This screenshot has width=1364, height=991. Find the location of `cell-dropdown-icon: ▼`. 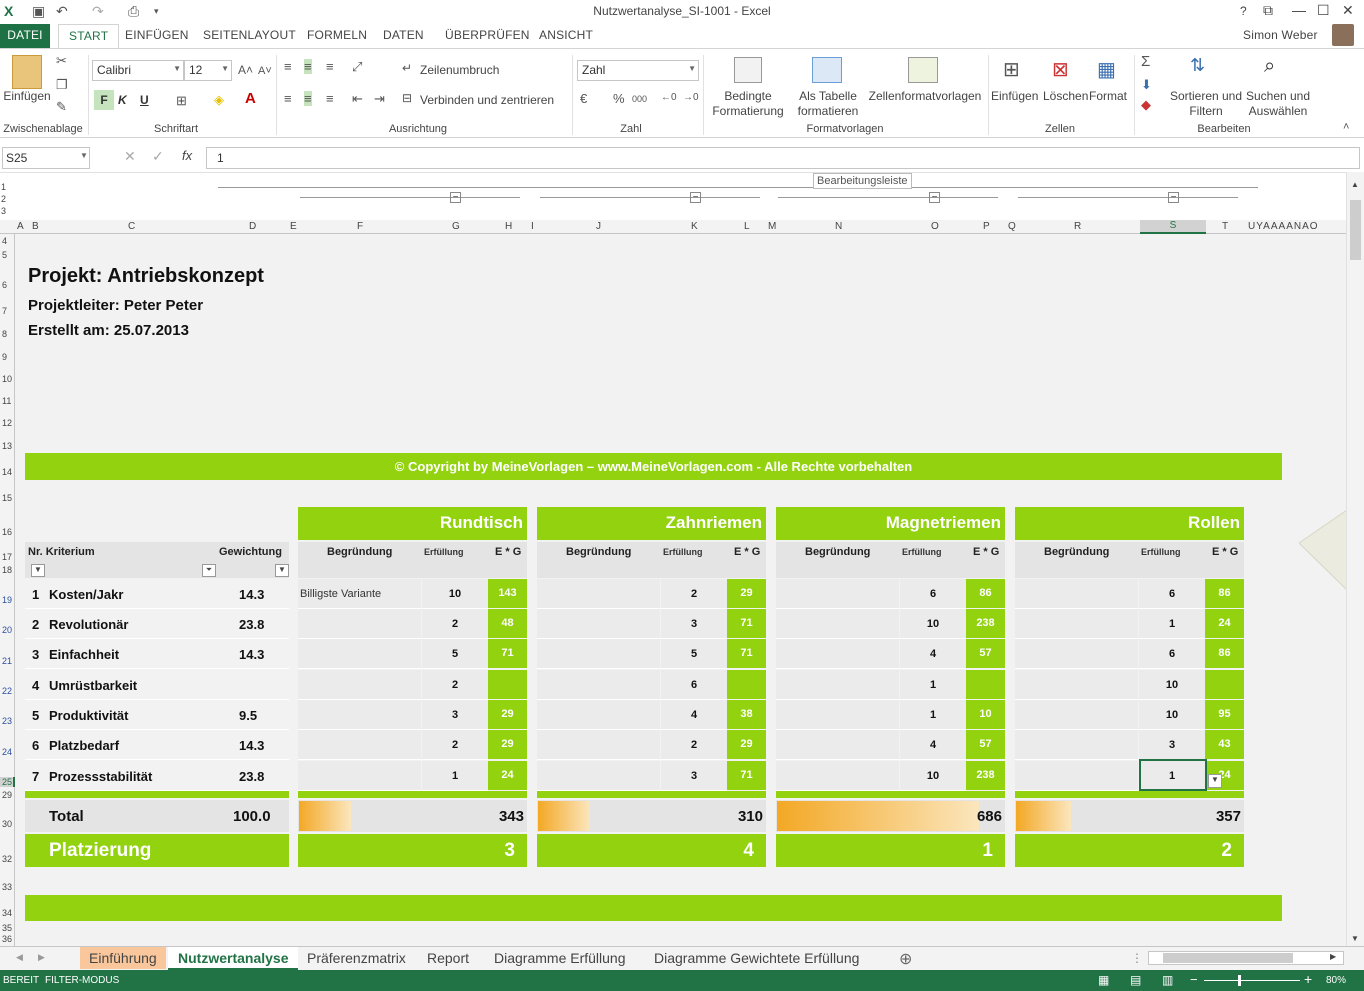

cell-dropdown-icon: ▼ is located at coordinates (1215, 781).